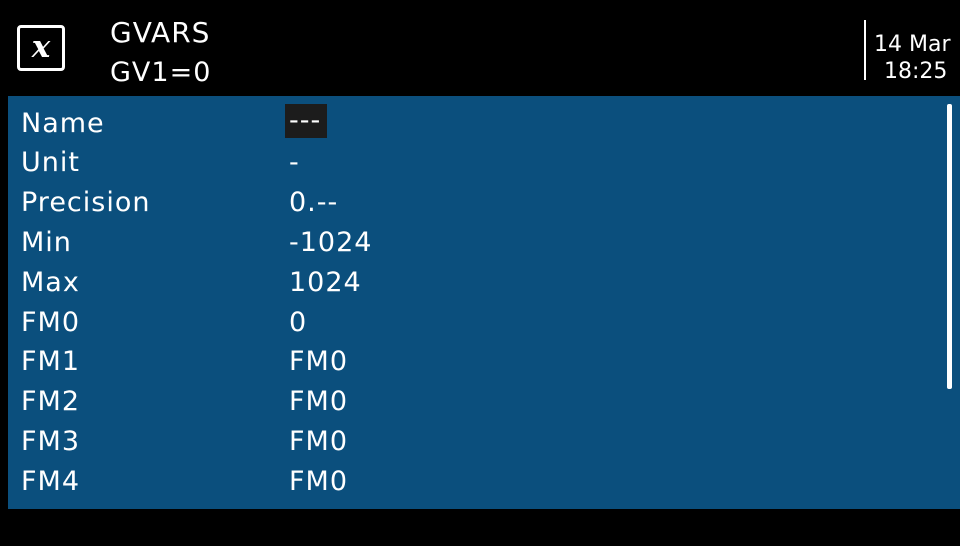 The width and height of the screenshot is (960, 546). Describe the element at coordinates (330, 243) in the screenshot. I see `min-value: -1024` at that location.